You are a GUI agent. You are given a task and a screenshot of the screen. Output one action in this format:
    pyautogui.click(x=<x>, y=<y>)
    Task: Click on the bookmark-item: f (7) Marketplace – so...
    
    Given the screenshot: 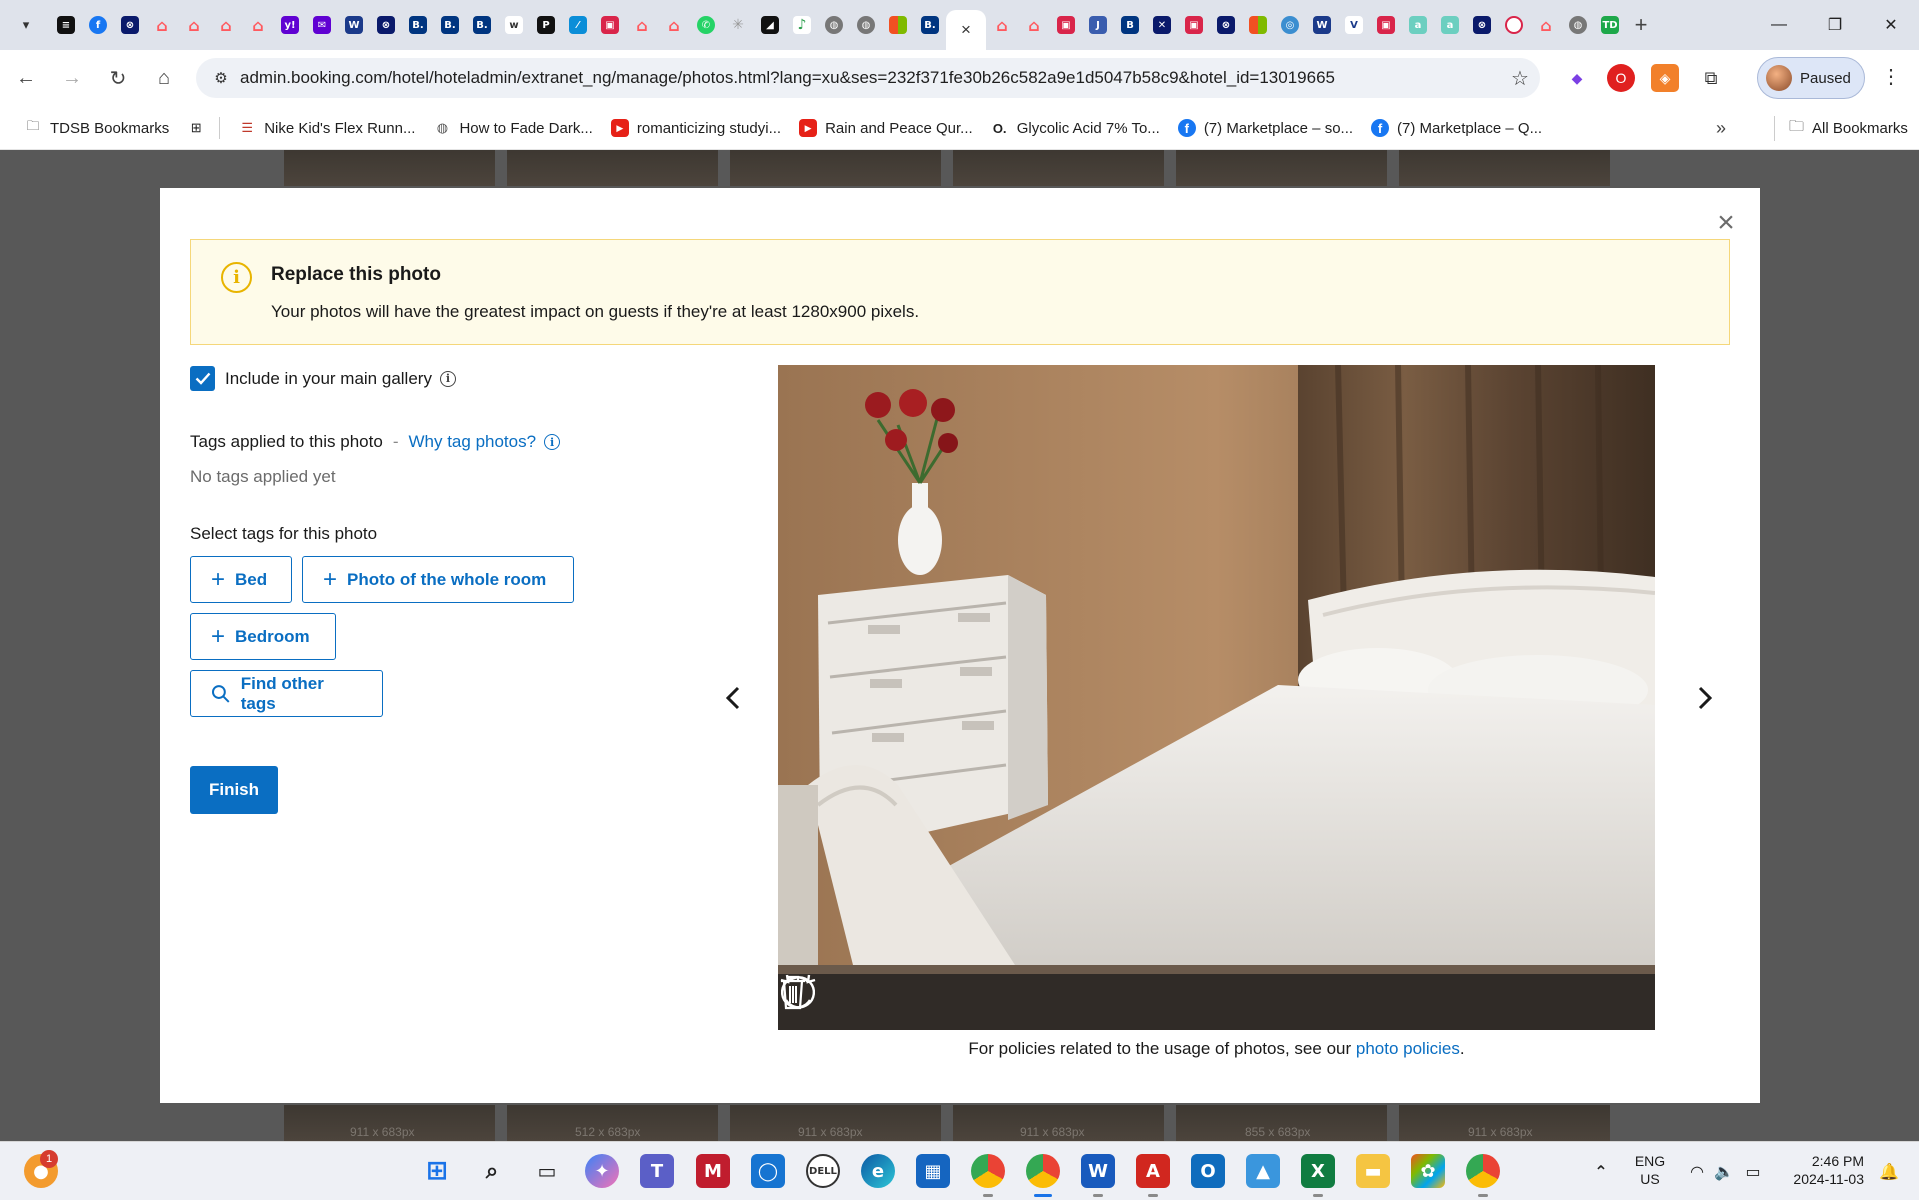 What is the action you would take?
    pyautogui.click(x=1265, y=128)
    